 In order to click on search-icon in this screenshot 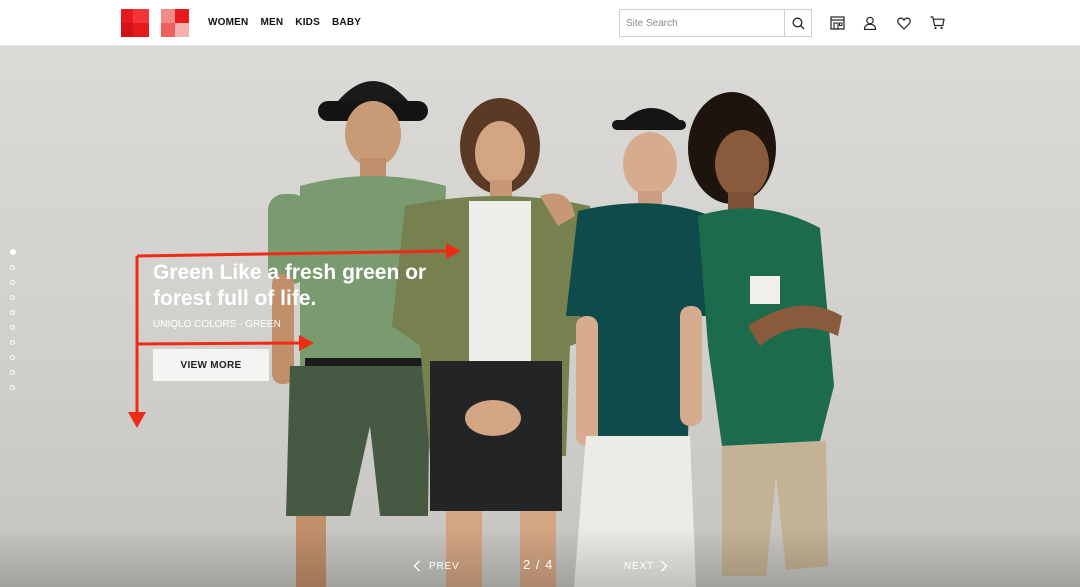, I will do `click(798, 23)`.